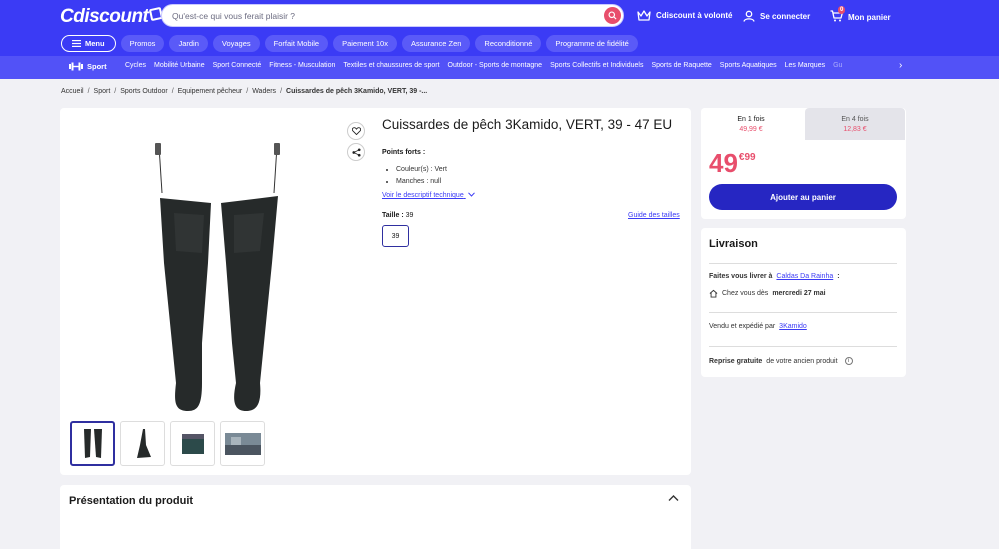  I want to click on cdiscount-logo: Cdiscount, so click(112, 17).